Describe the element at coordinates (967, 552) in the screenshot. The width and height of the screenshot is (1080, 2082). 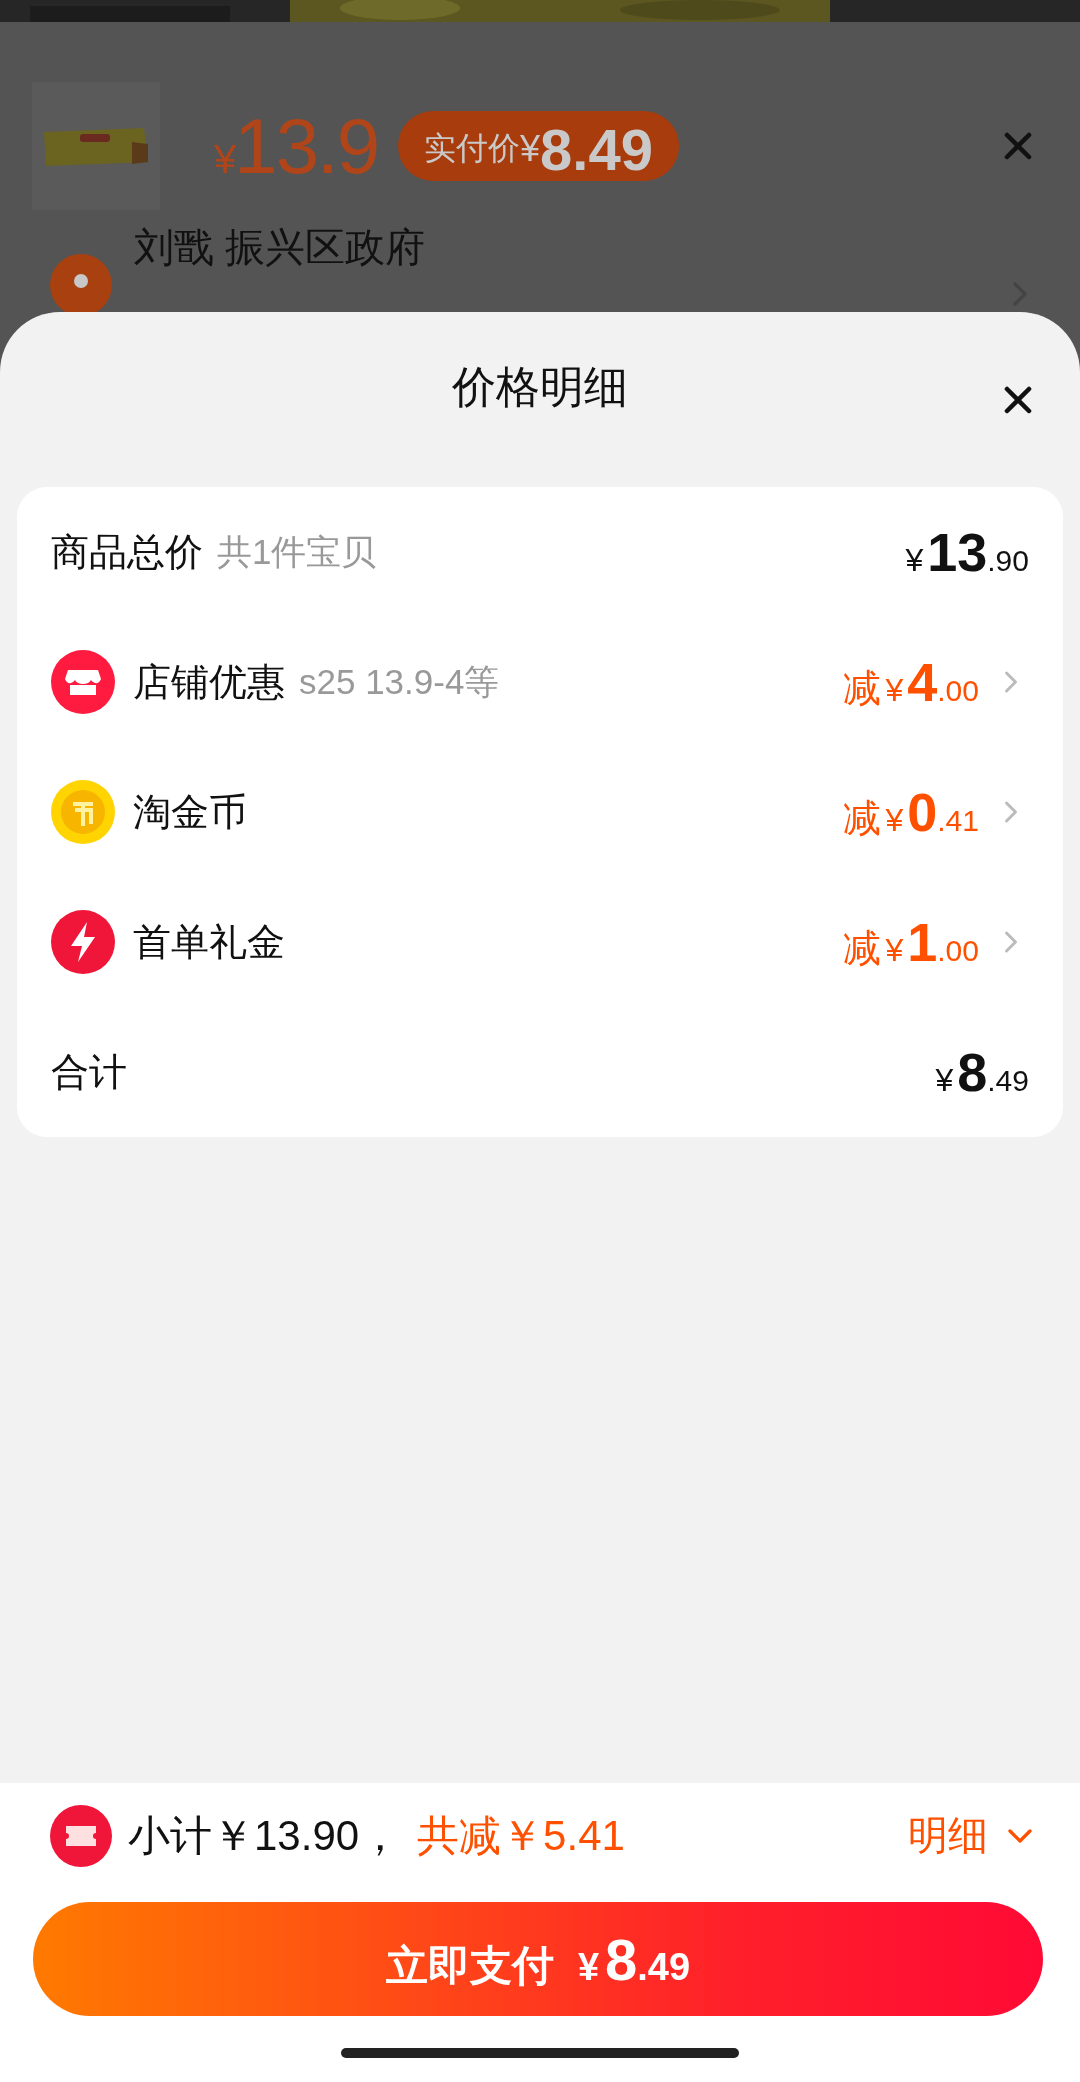
I see `price: ¥13.90` at that location.